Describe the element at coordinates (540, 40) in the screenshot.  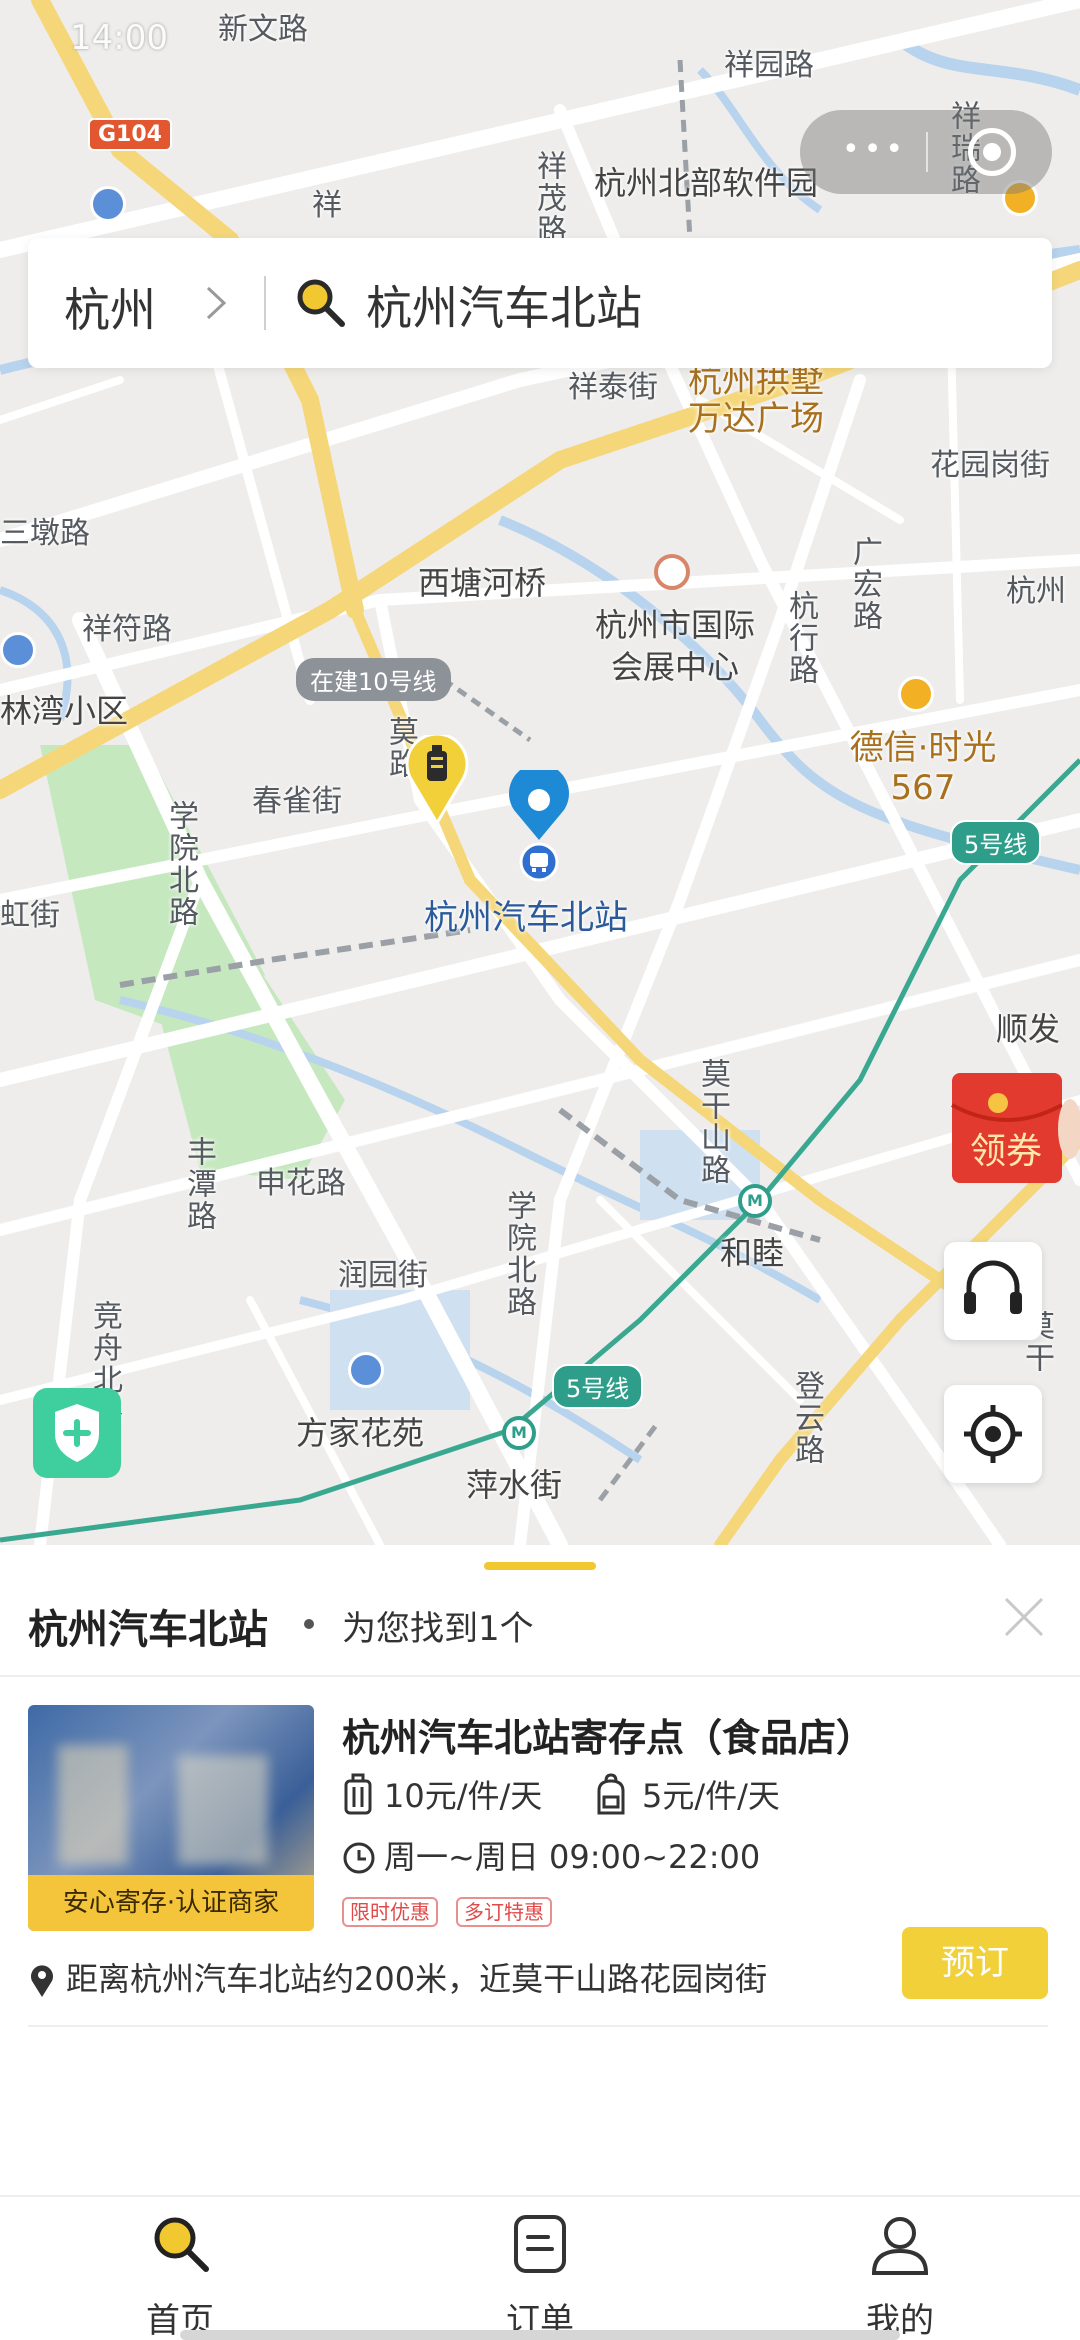
I see `status-bar: 14:00` at that location.